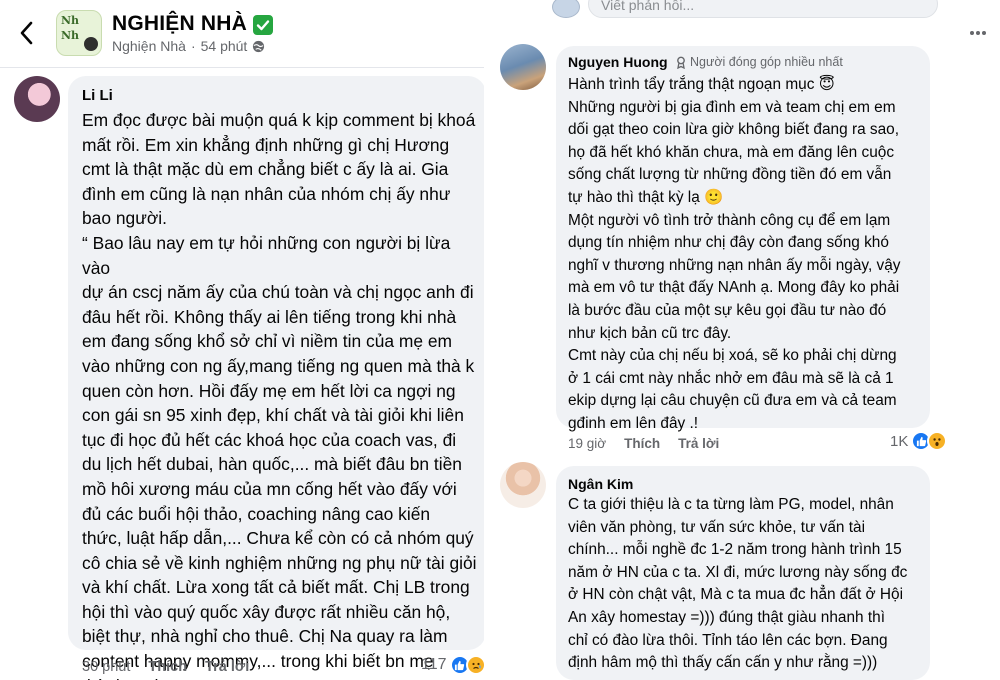  What do you see at coordinates (97, 95) in the screenshot?
I see `comment-author: Li Li` at bounding box center [97, 95].